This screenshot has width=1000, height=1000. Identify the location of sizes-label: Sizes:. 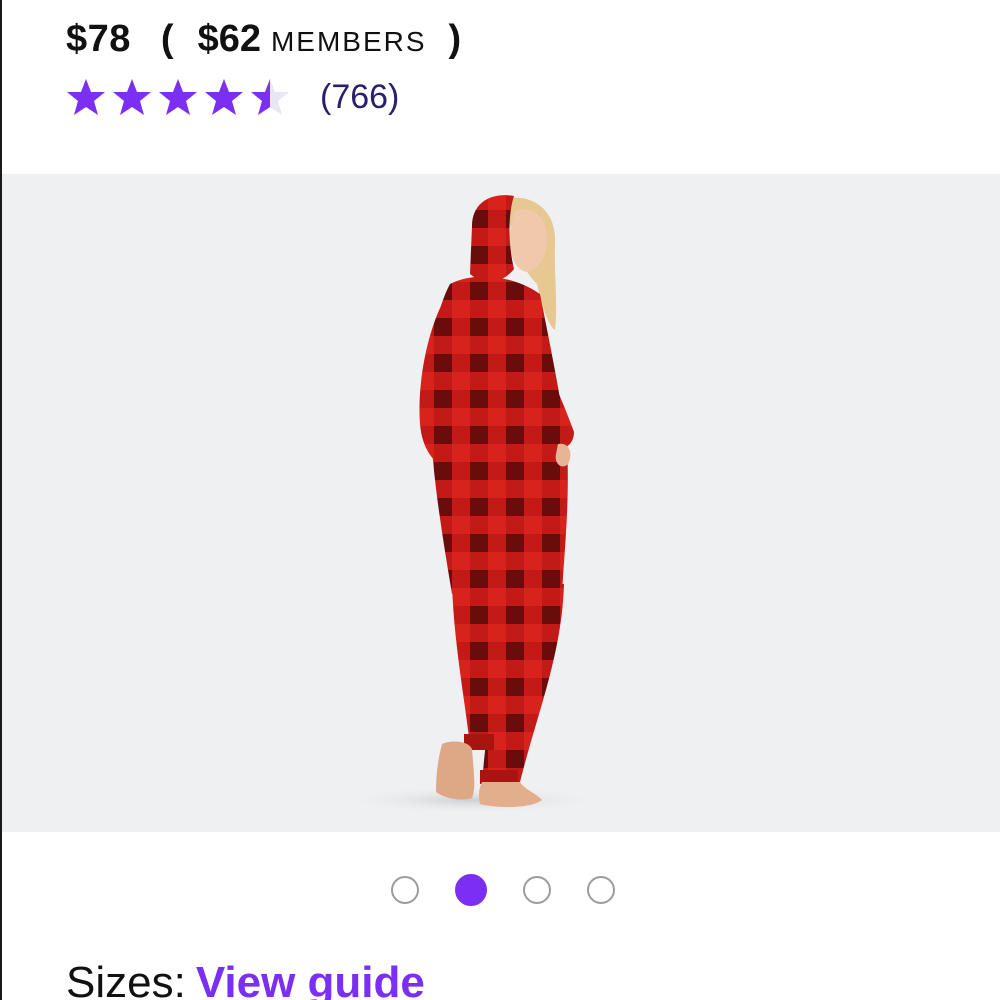
(126, 979).